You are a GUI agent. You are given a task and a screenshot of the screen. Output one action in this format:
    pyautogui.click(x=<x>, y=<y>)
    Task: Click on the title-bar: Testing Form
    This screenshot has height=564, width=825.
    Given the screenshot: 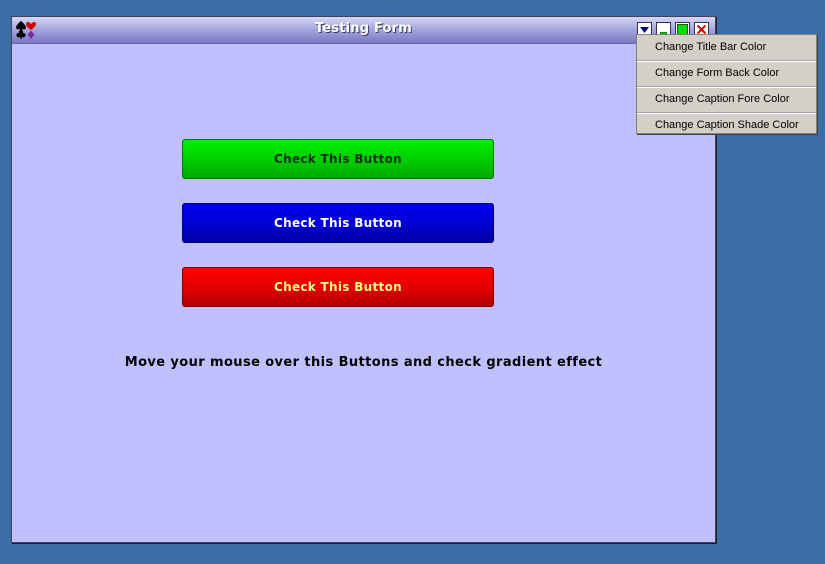 What is the action you would take?
    pyautogui.click(x=363, y=30)
    